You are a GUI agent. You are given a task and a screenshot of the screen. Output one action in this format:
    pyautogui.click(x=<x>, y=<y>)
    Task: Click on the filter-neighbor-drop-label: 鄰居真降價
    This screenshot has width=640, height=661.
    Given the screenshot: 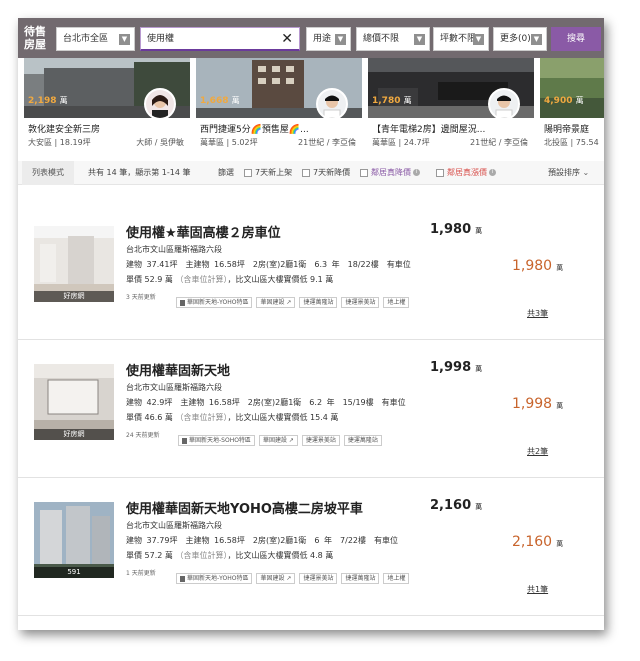 What is the action you would take?
    pyautogui.click(x=391, y=172)
    